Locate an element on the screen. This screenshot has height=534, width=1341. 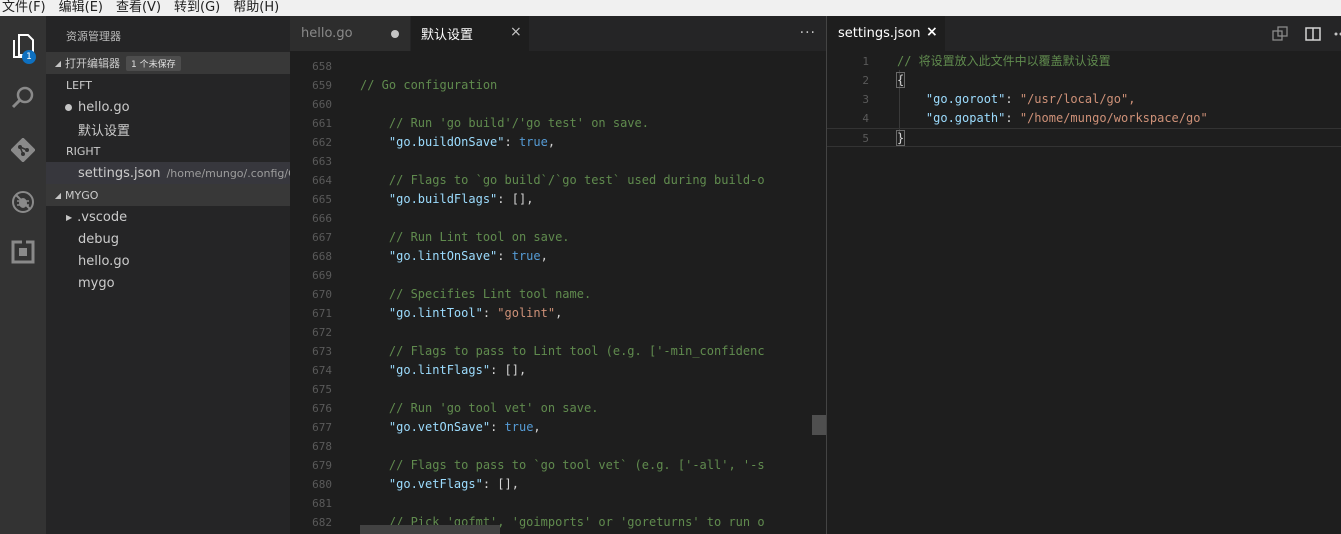
code-text: } is located at coordinates (900, 138).